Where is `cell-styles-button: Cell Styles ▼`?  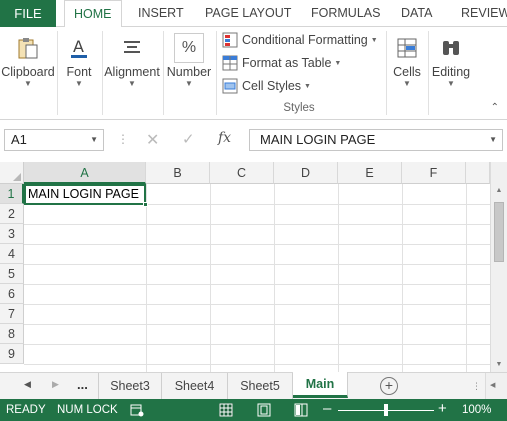
cell-styles-button: Cell Styles ▼ is located at coordinates (266, 86).